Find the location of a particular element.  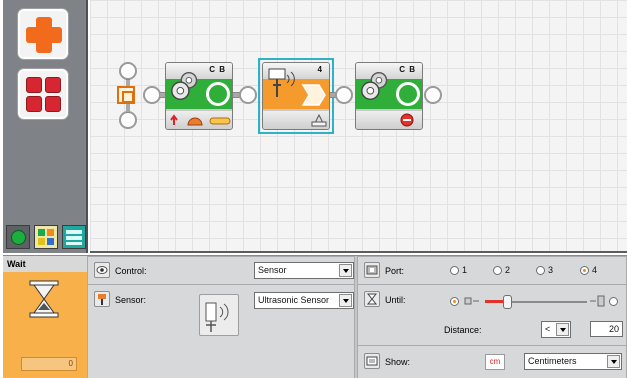

display-icon-glyph is located at coordinates (372, 361).